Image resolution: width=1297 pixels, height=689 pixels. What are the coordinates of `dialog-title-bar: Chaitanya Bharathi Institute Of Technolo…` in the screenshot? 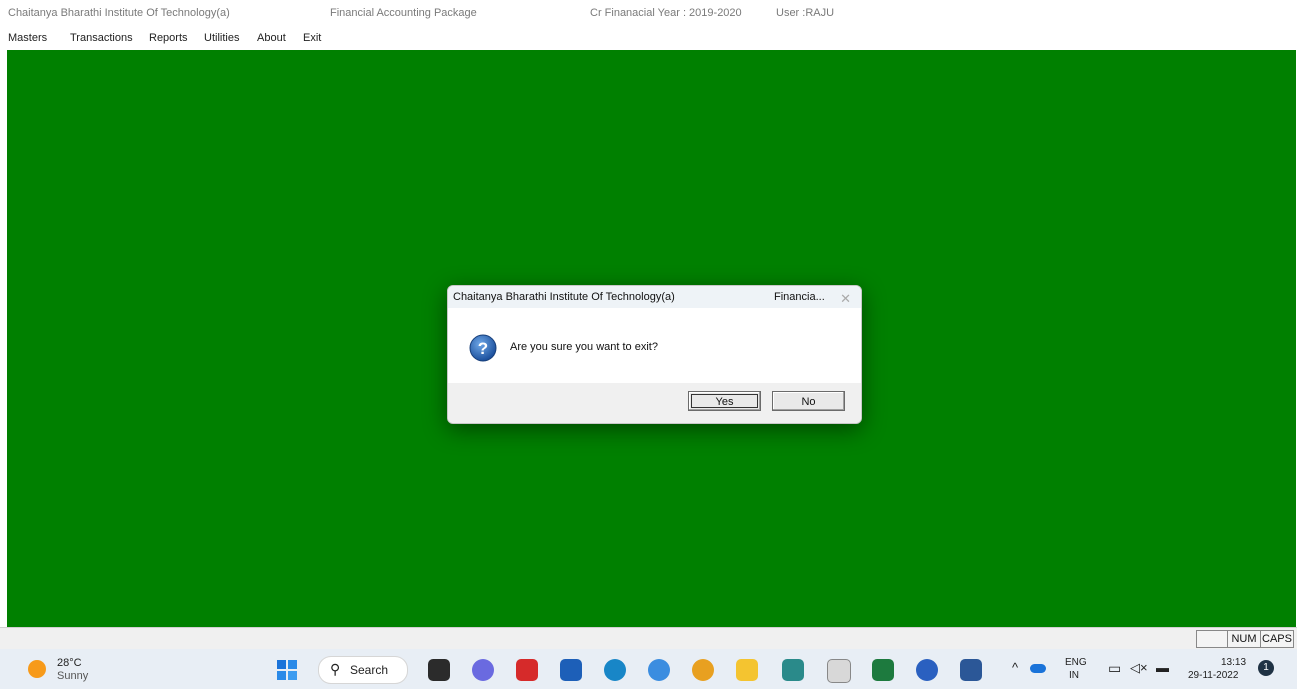 It's located at (654, 297).